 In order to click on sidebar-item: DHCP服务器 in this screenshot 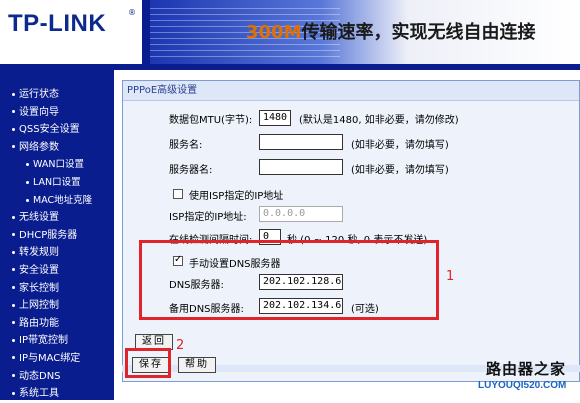, I will do `click(52, 236)`.